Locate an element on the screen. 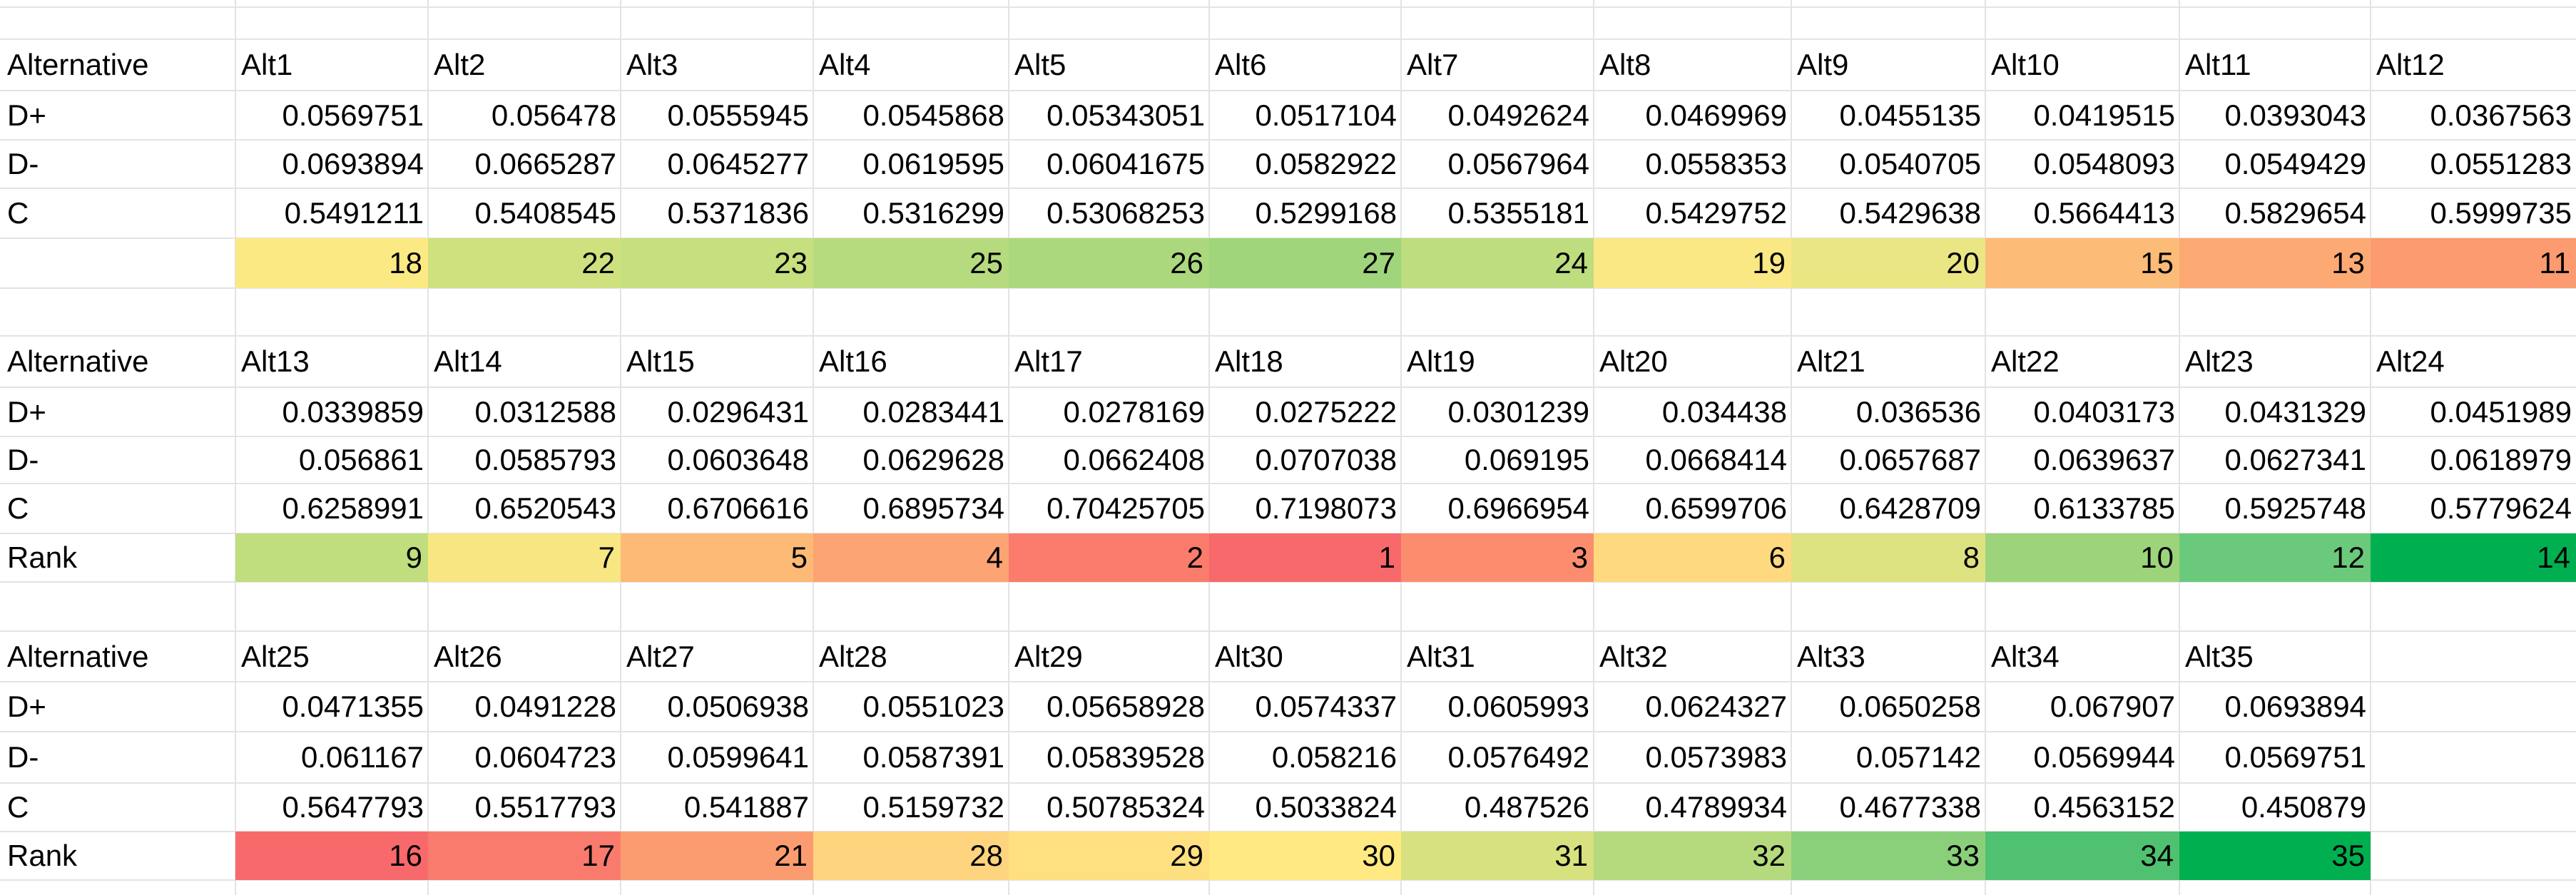 Image resolution: width=2576 pixels, height=895 pixels. value-cell: 0.53068253 is located at coordinates (1109, 213).